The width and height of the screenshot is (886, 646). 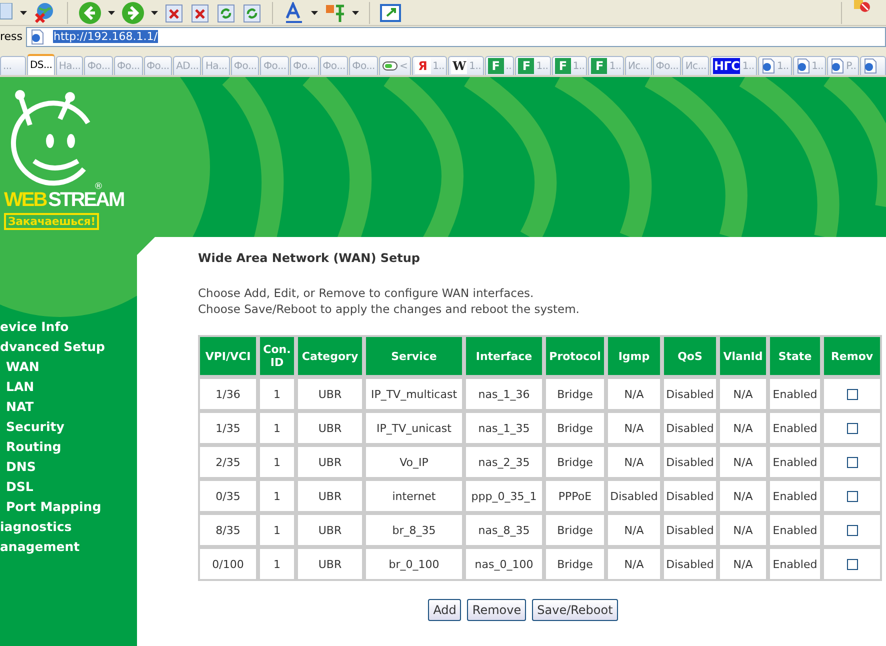 What do you see at coordinates (68, 387) in the screenshot?
I see `sidebar-item: LAN` at bounding box center [68, 387].